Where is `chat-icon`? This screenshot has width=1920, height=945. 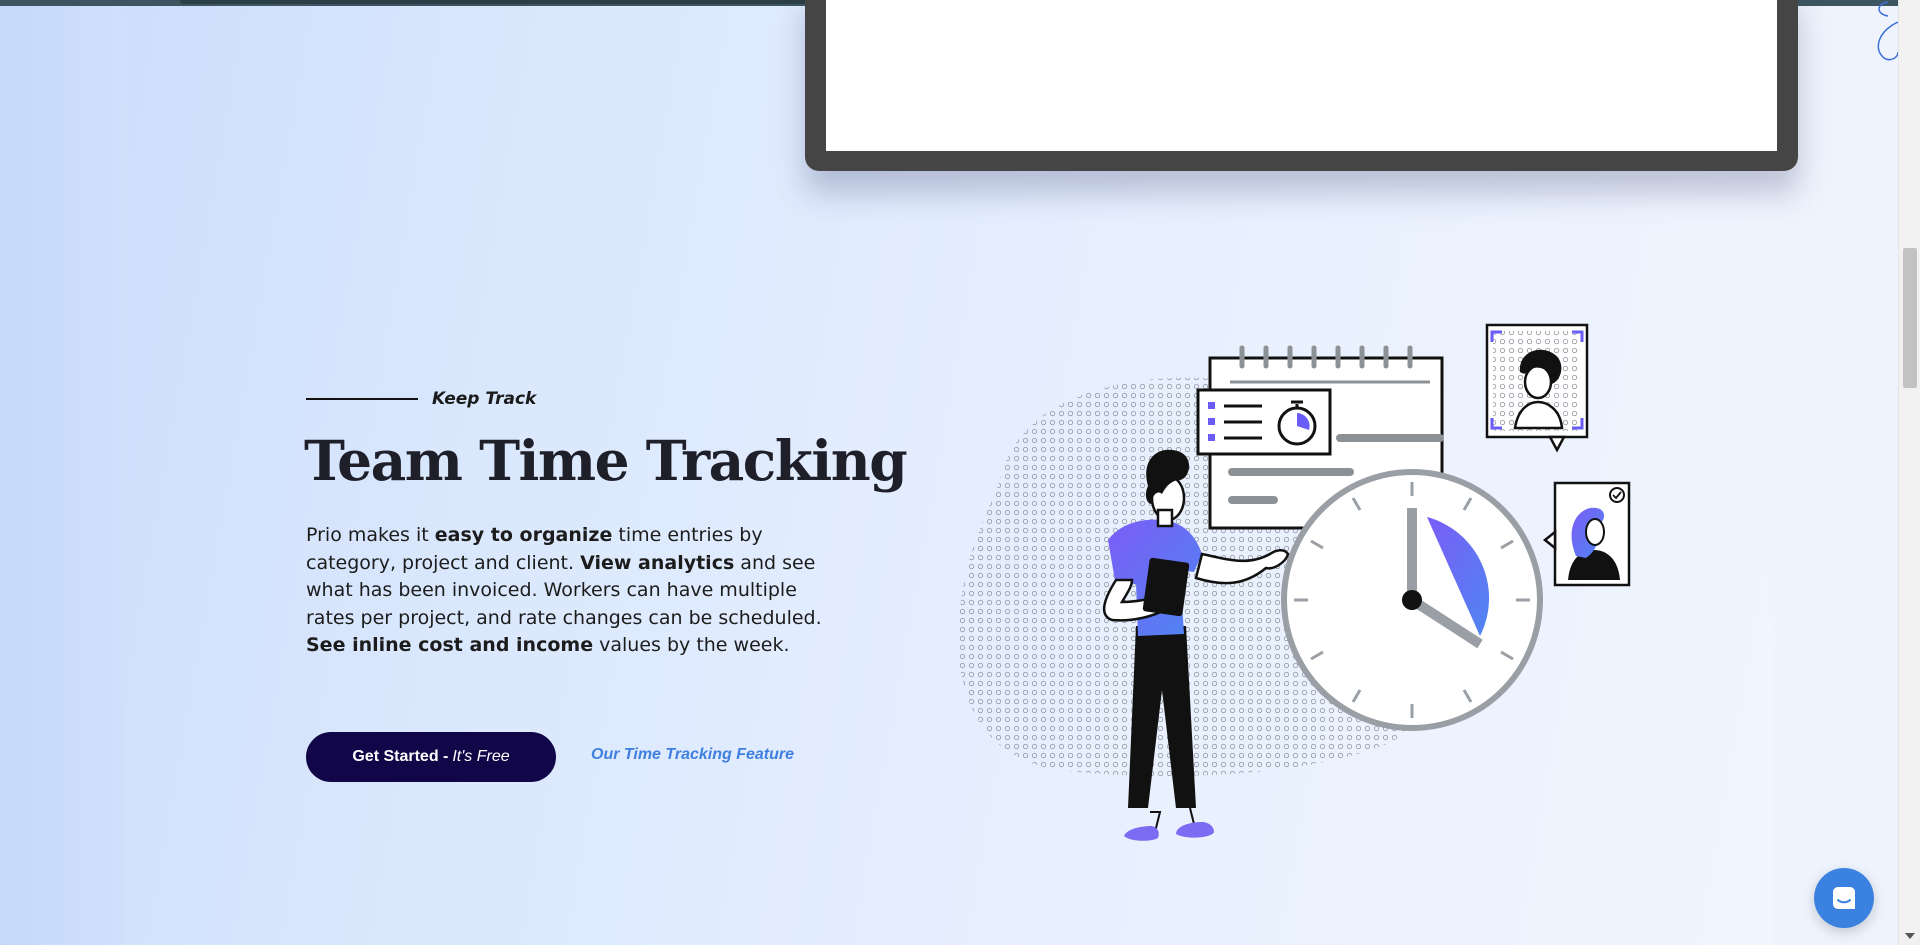 chat-icon is located at coordinates (1844, 898).